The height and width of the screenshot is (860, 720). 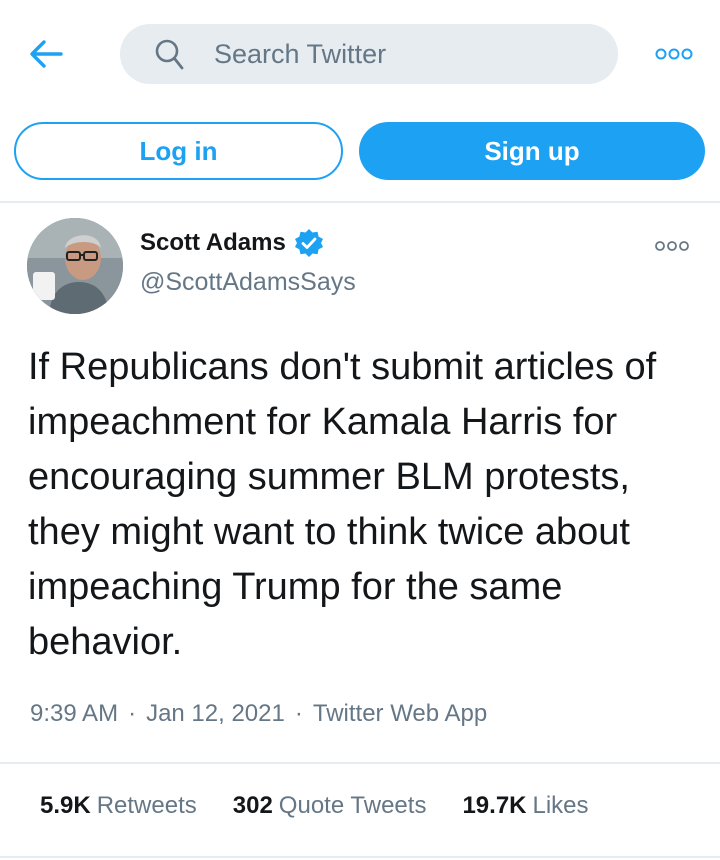 What do you see at coordinates (146, 805) in the screenshot?
I see `retweets-label: Retweets` at bounding box center [146, 805].